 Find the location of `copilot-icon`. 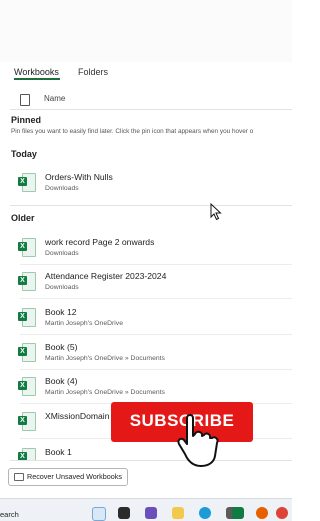

copilot-icon is located at coordinates (99, 514).